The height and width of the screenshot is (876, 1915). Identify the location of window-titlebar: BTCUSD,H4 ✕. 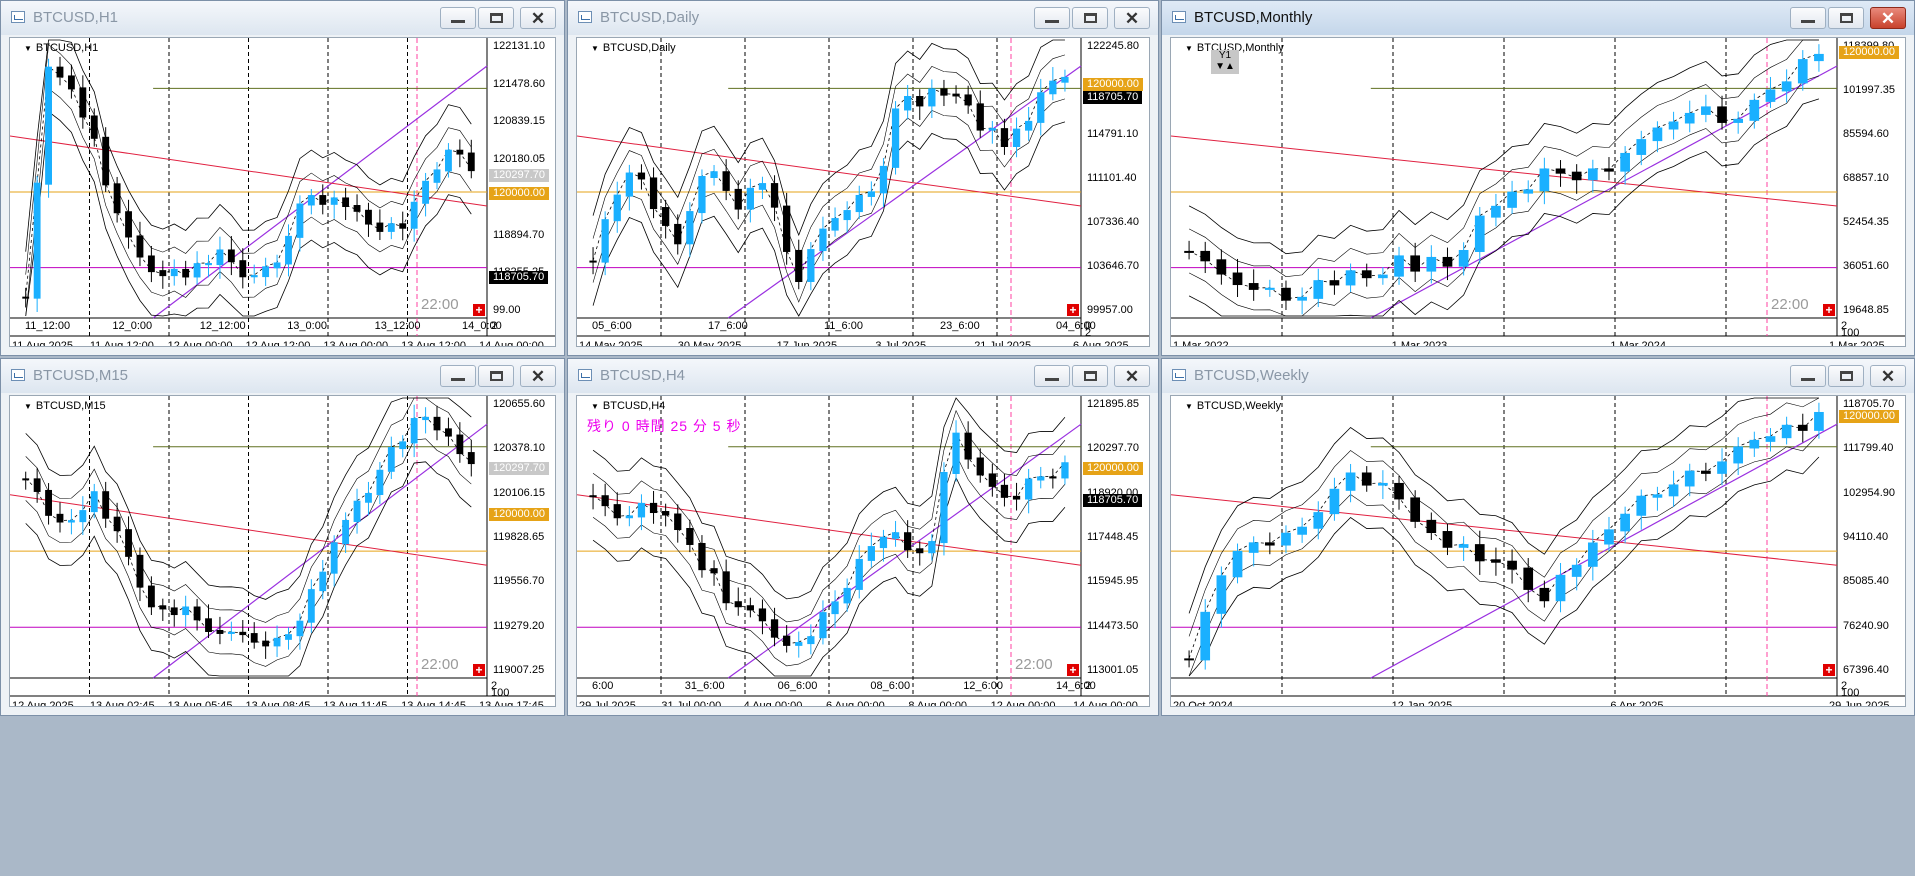
(863, 376).